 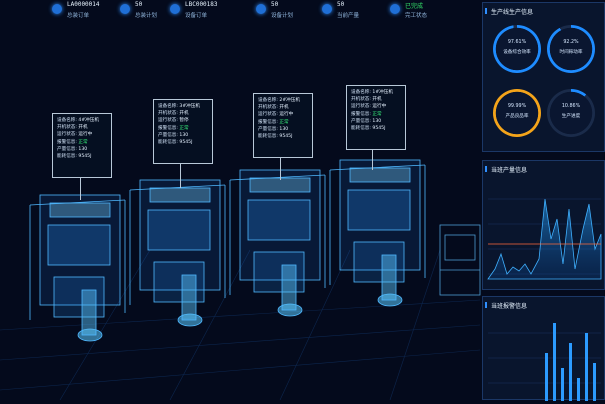 I want to click on stat-label: 当前产量, so click(x=348, y=16).